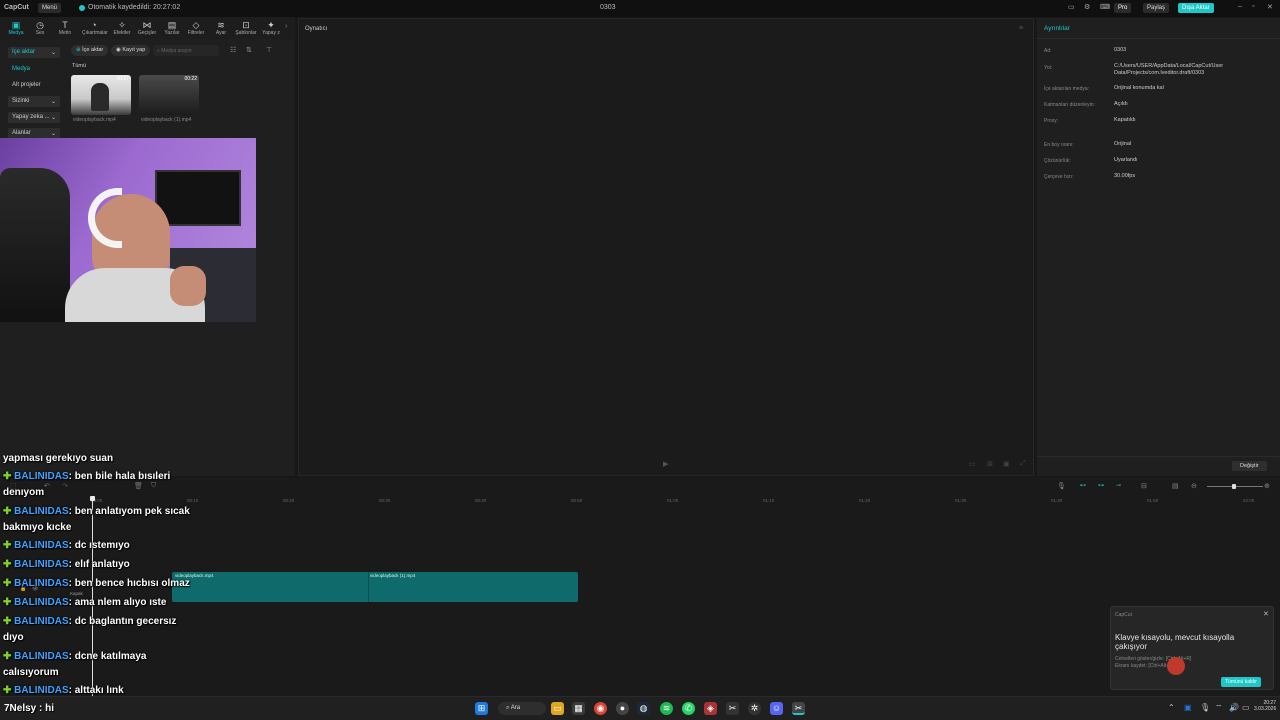  I want to click on minimize-icon: –, so click(1240, 6).